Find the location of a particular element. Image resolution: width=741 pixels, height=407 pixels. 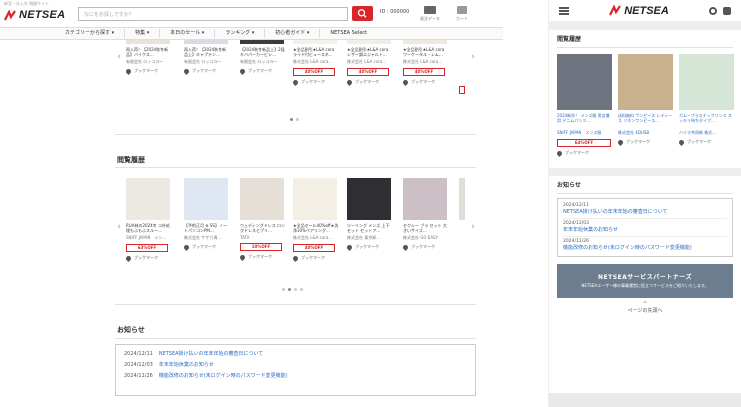

mobile-logo: NETSEA is located at coordinates (639, 11).